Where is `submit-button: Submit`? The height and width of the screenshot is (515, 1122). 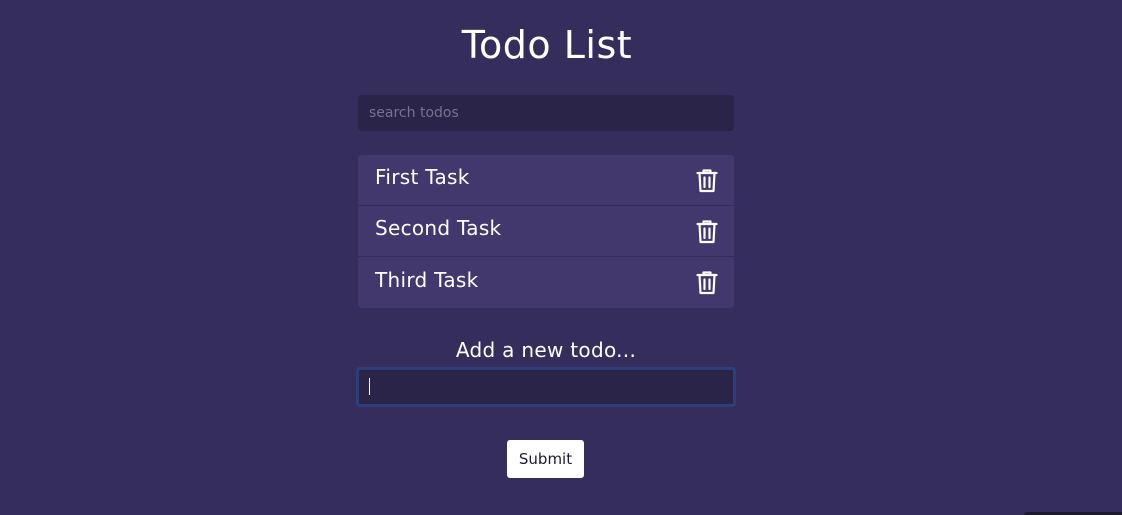 submit-button: Submit is located at coordinates (545, 459).